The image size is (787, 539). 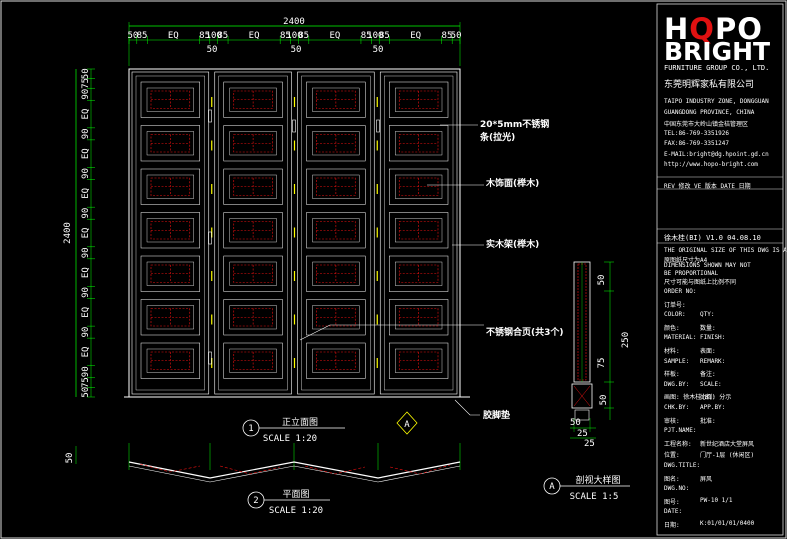 What do you see at coordinates (677, 489) in the screenshot?
I see `field-label: DWG.NO:` at bounding box center [677, 489].